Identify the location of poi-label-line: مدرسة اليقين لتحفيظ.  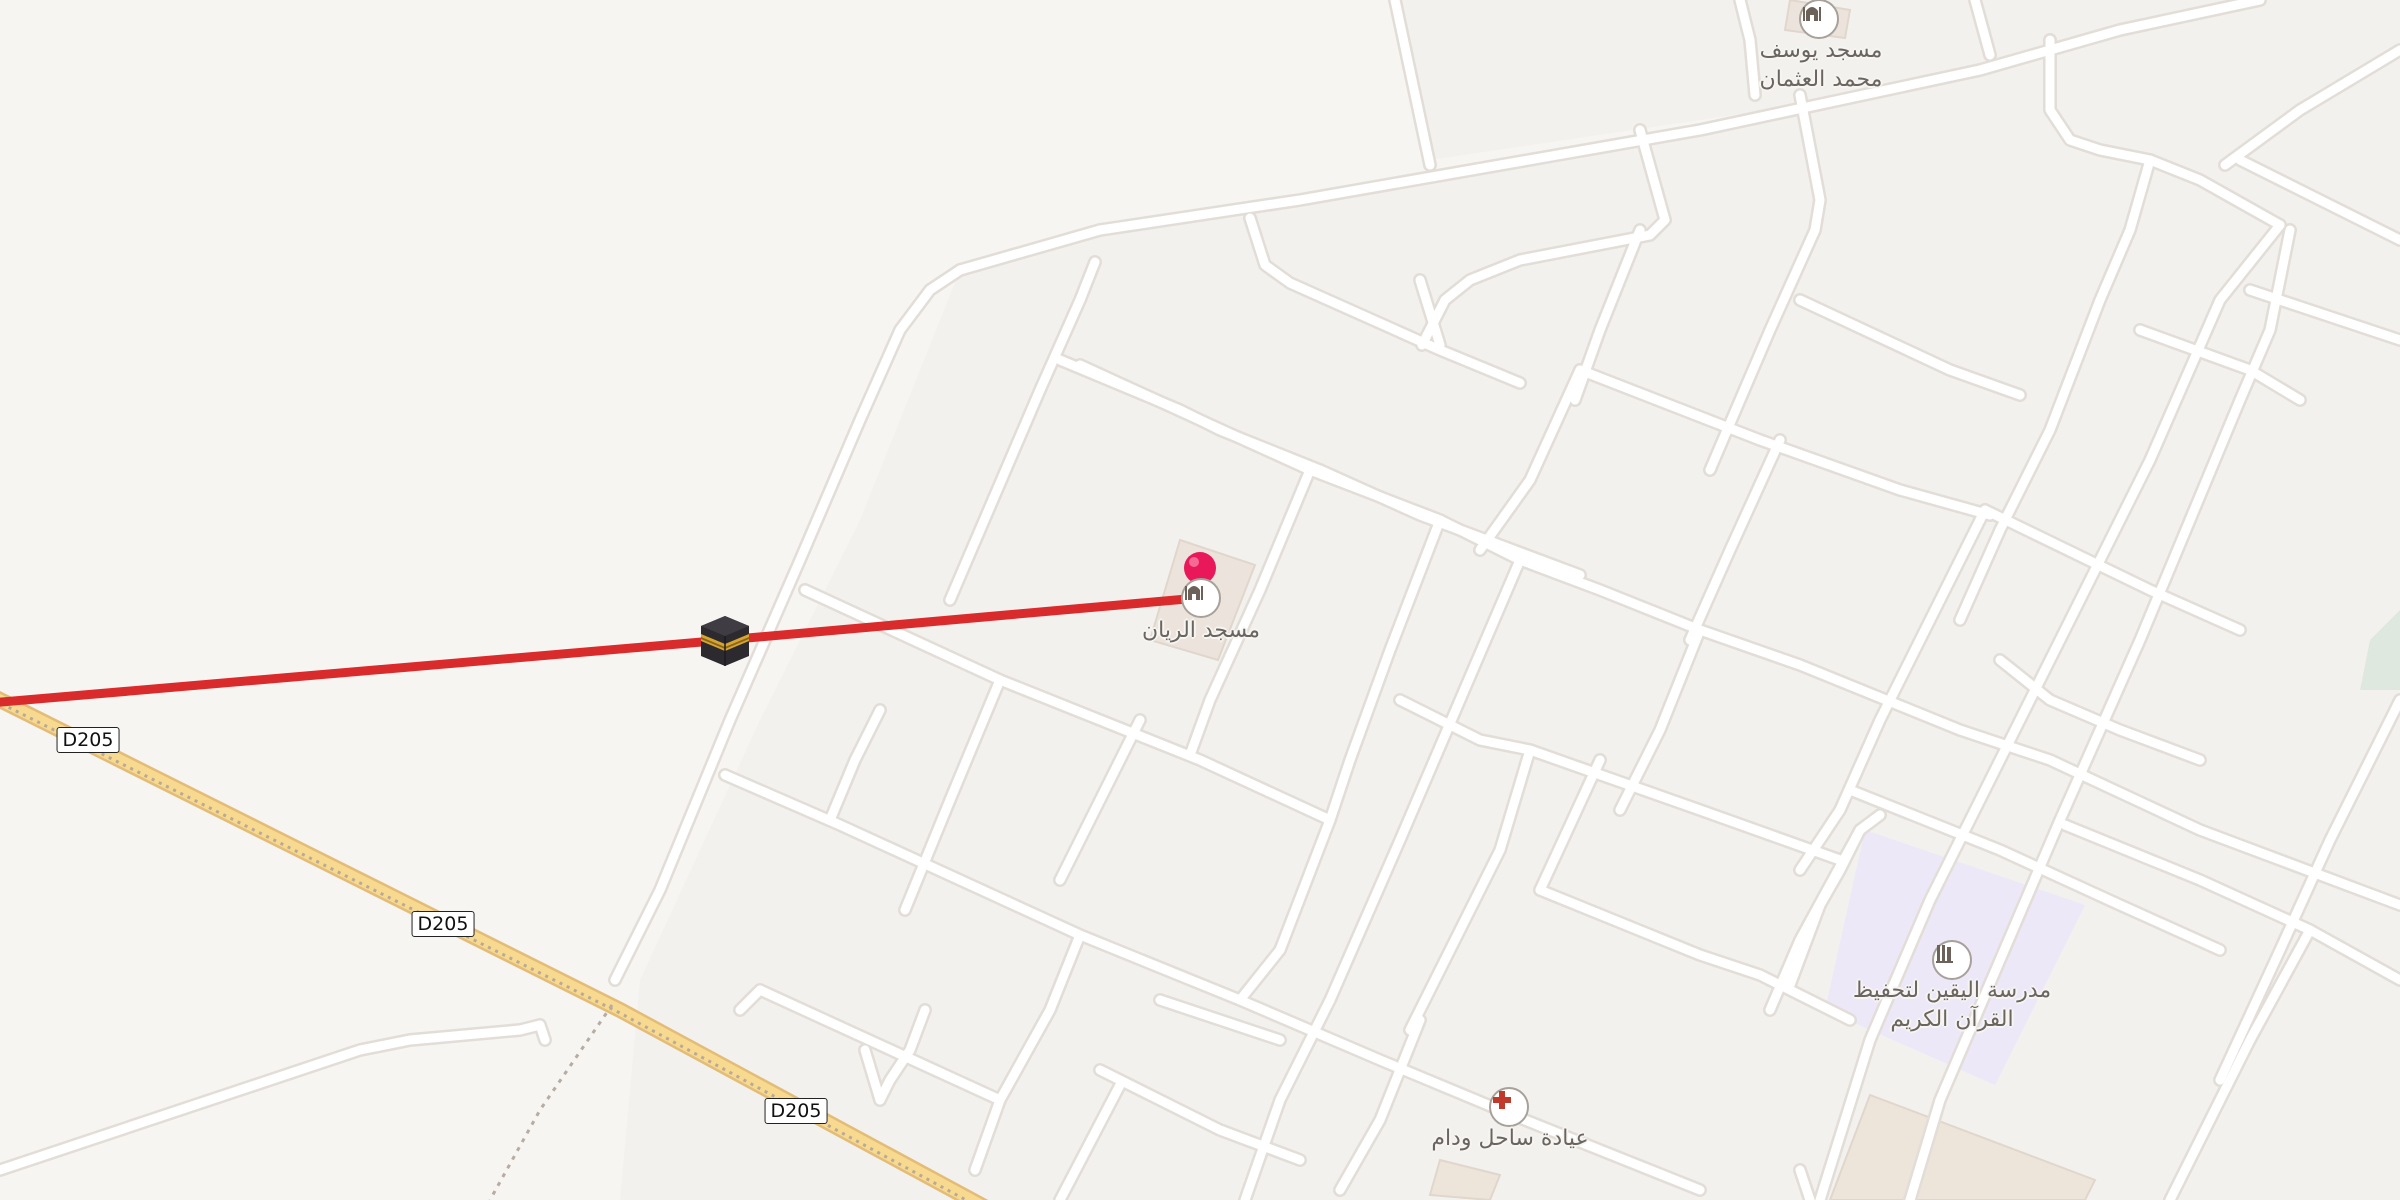
(1952, 990).